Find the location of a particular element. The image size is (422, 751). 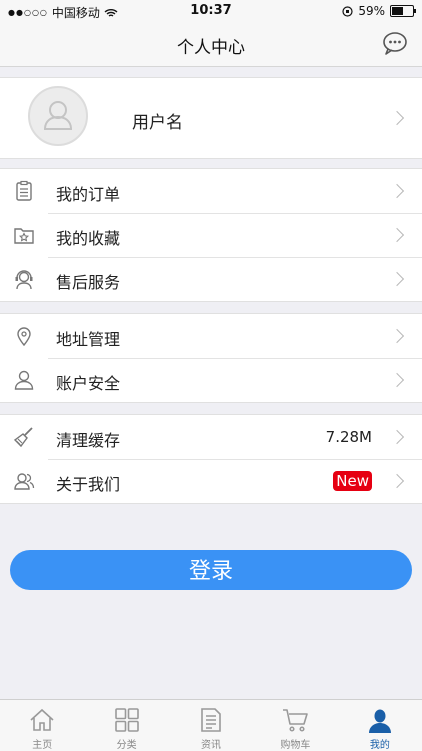

battery-icon is located at coordinates (403, 11).